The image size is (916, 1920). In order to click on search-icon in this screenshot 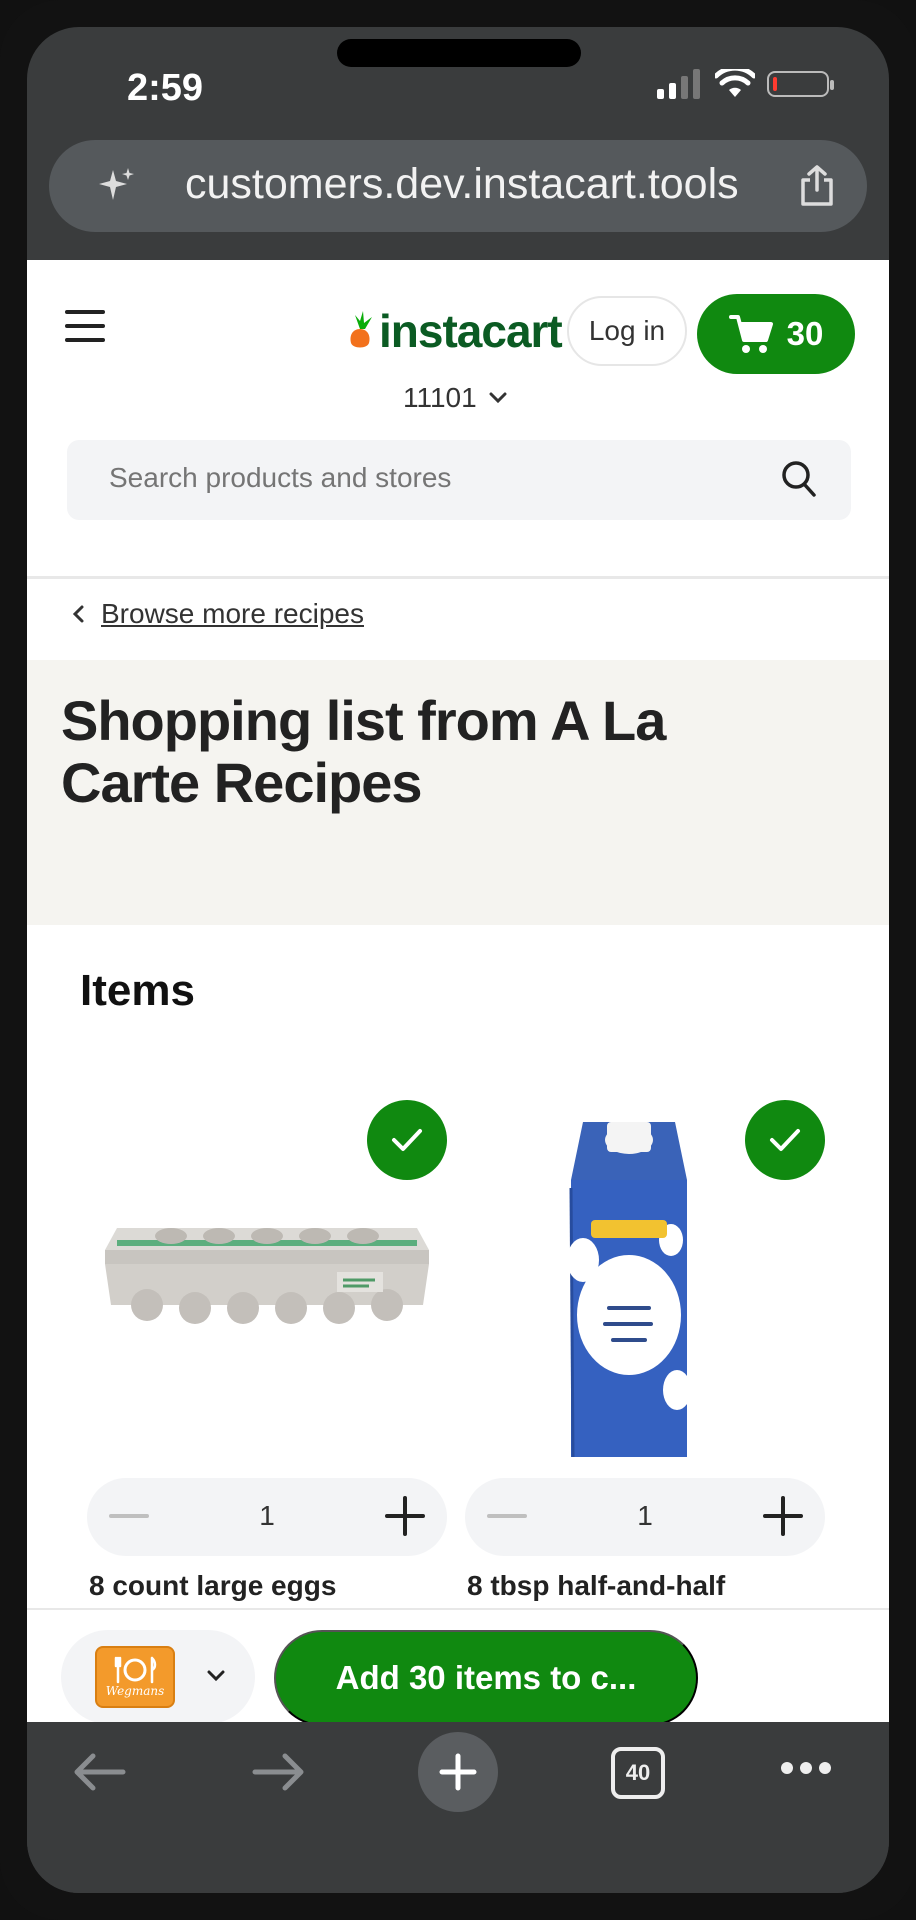, I will do `click(799, 479)`.